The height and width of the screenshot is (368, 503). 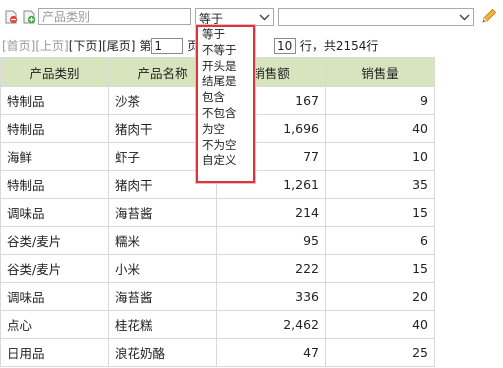 What do you see at coordinates (225, 114) in the screenshot?
I see `operator-option: 不包含` at bounding box center [225, 114].